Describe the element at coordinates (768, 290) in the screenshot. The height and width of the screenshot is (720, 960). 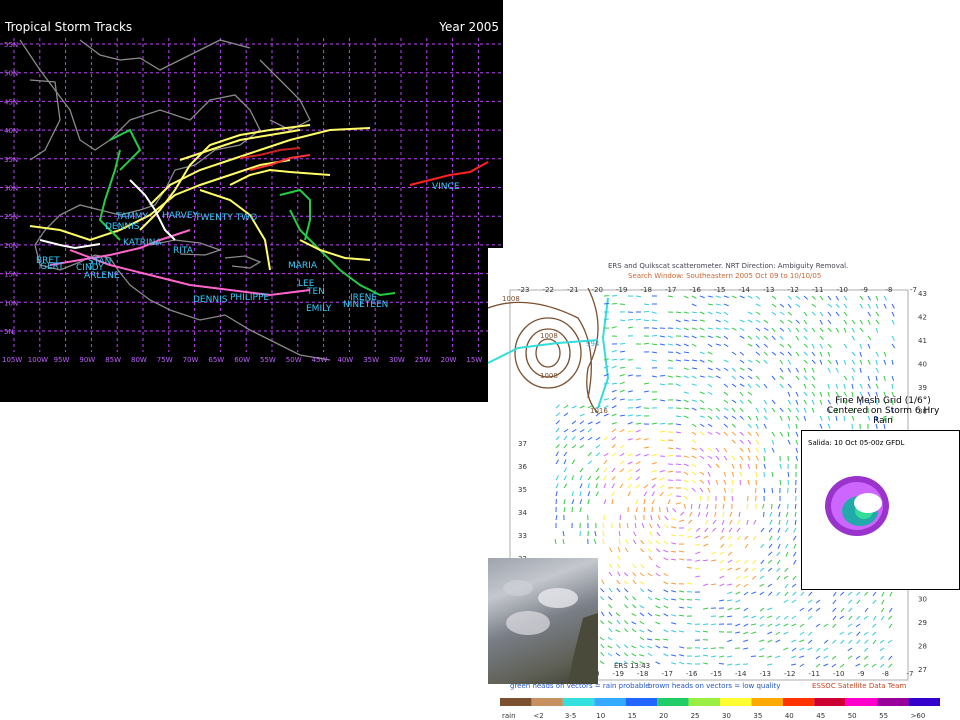
I see `top-axis-label: -13` at that location.